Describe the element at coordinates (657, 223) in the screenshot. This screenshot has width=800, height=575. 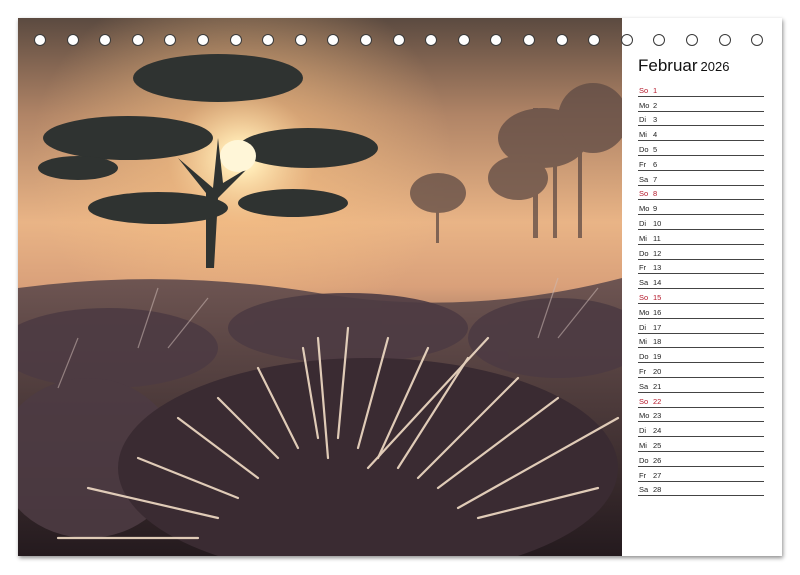
I see `day-number: 10` at that location.